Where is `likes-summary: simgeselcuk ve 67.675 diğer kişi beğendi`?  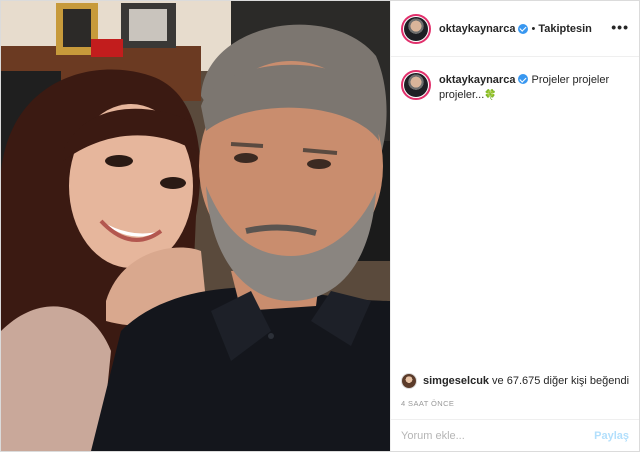 likes-summary: simgeselcuk ve 67.675 diğer kişi beğendi is located at coordinates (515, 381).